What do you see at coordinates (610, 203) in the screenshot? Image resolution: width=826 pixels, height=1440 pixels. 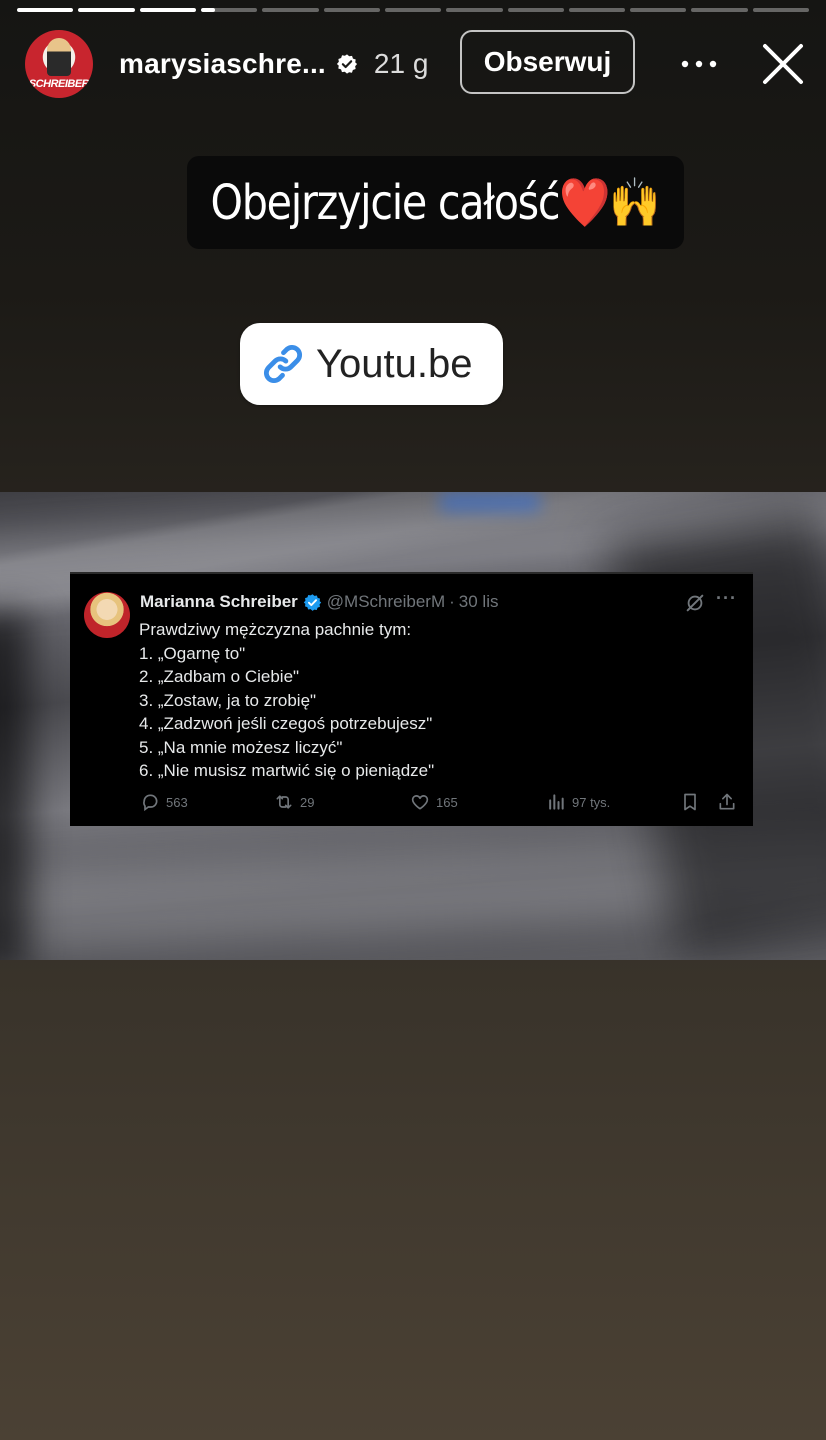 I see `caption-emoji: ❤️🙌` at bounding box center [610, 203].